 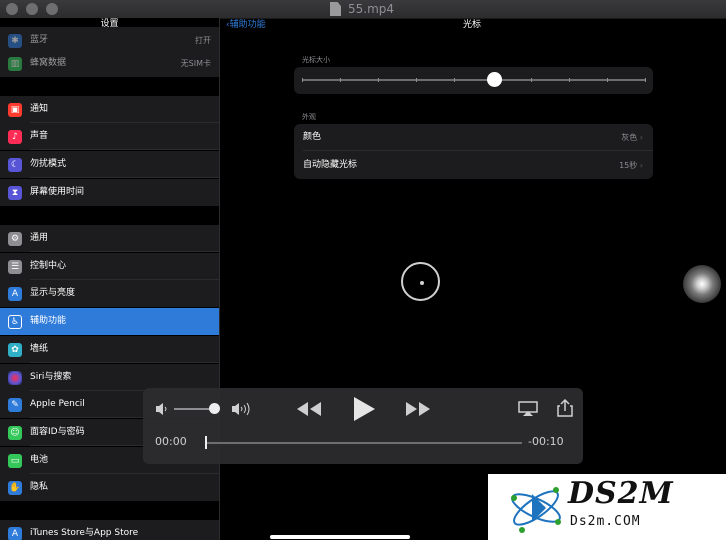 I want to click on moon-icon: ☾, so click(x=15, y=165).